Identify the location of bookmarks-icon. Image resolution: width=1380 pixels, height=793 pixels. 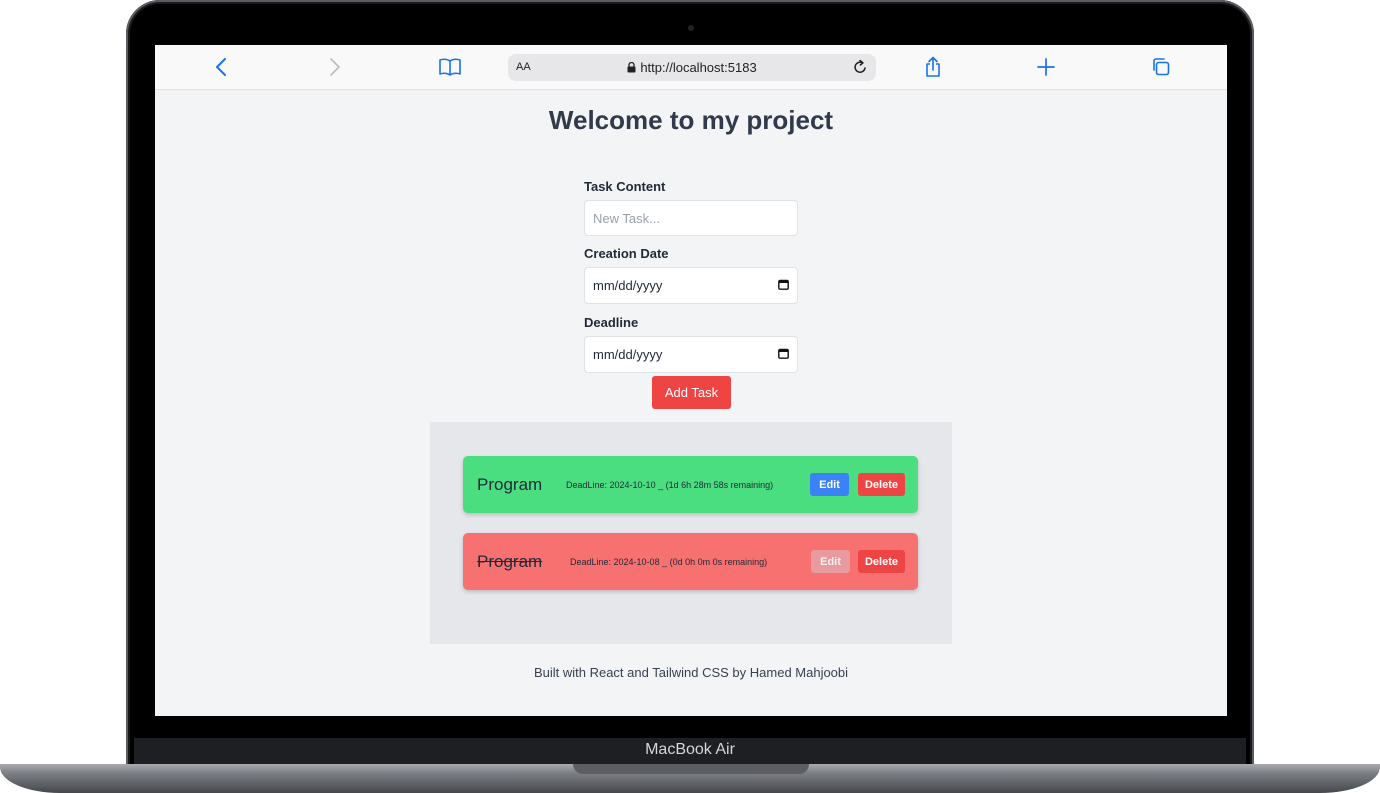
(450, 67).